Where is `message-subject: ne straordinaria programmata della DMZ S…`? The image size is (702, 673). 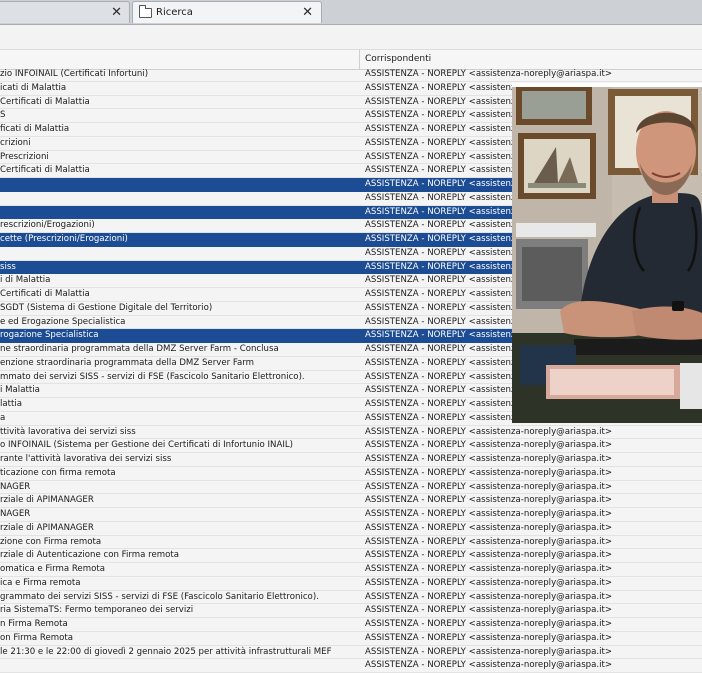
message-subject: ne straordinaria programmata della DMZ S… is located at coordinates (139, 349).